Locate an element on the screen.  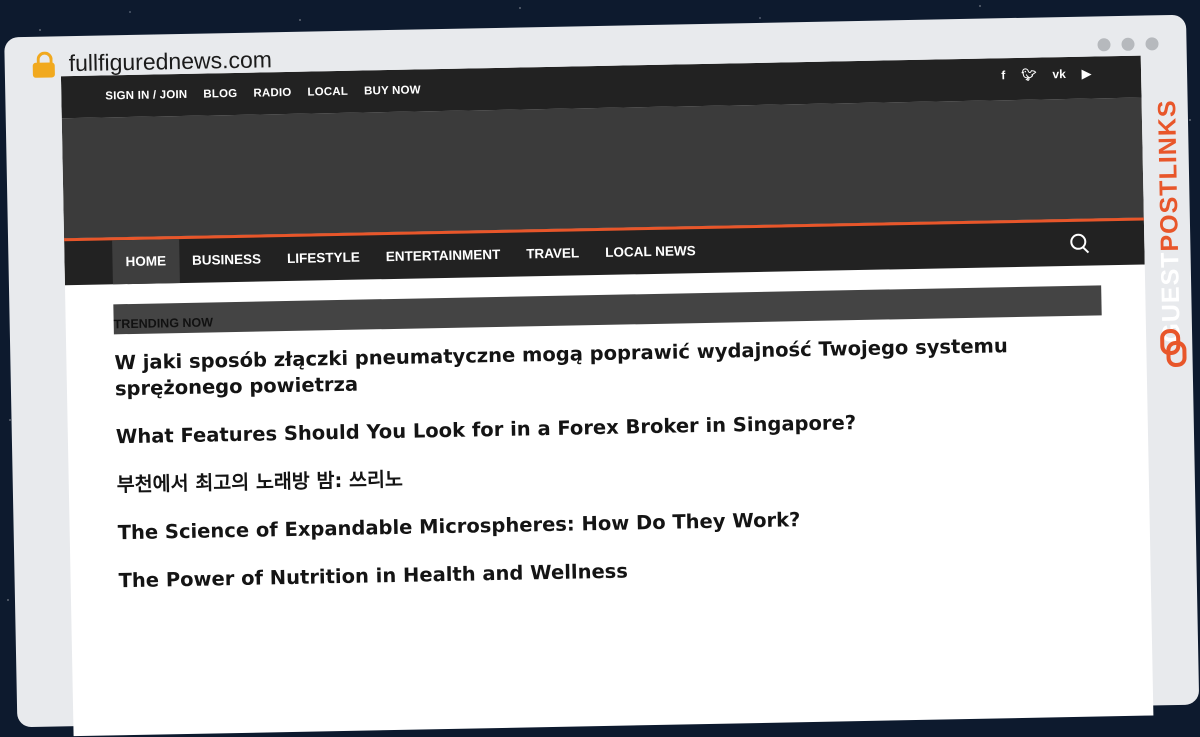
nav-entertainment: ENTERTAINMENT is located at coordinates (442, 256).